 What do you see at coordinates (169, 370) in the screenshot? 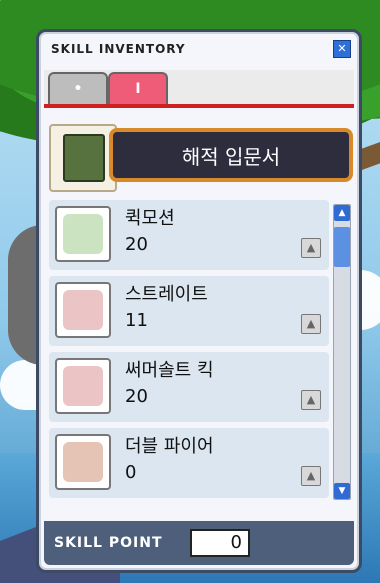
I see `skill-name: 써머솔트 킥` at bounding box center [169, 370].